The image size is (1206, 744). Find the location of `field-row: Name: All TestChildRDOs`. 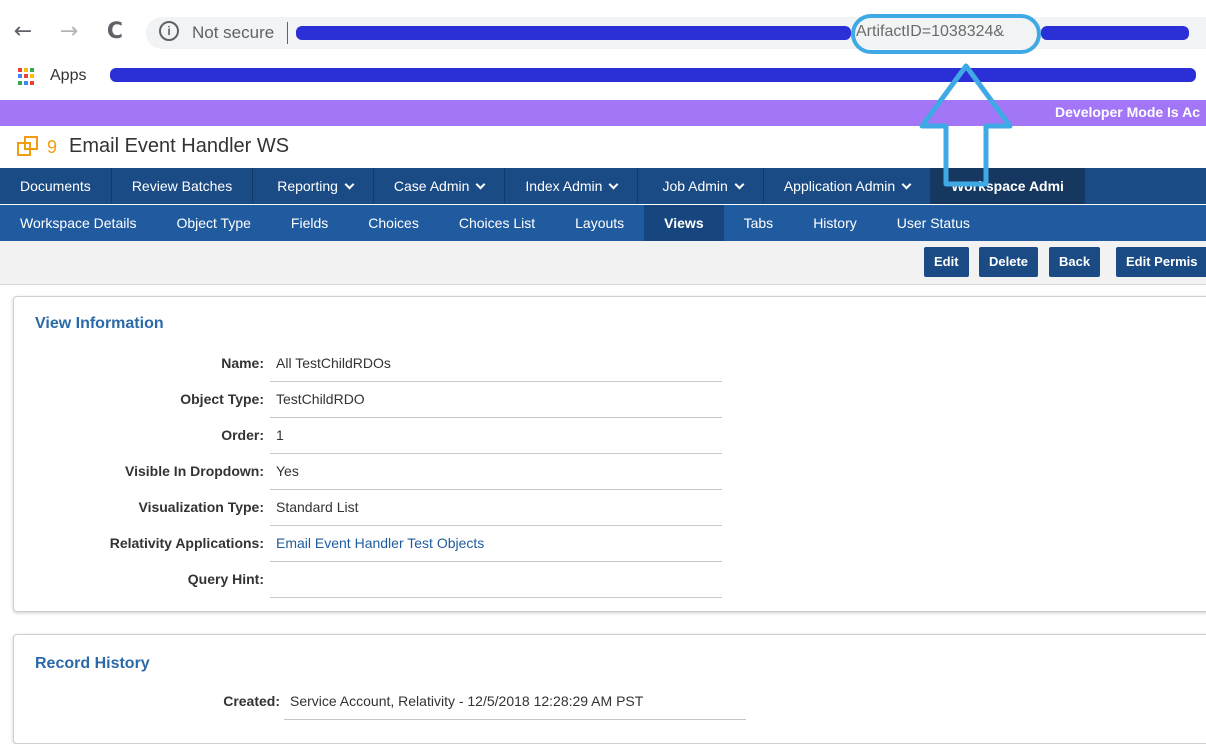

field-row: Name: All TestChildRDOs is located at coordinates (610, 363).